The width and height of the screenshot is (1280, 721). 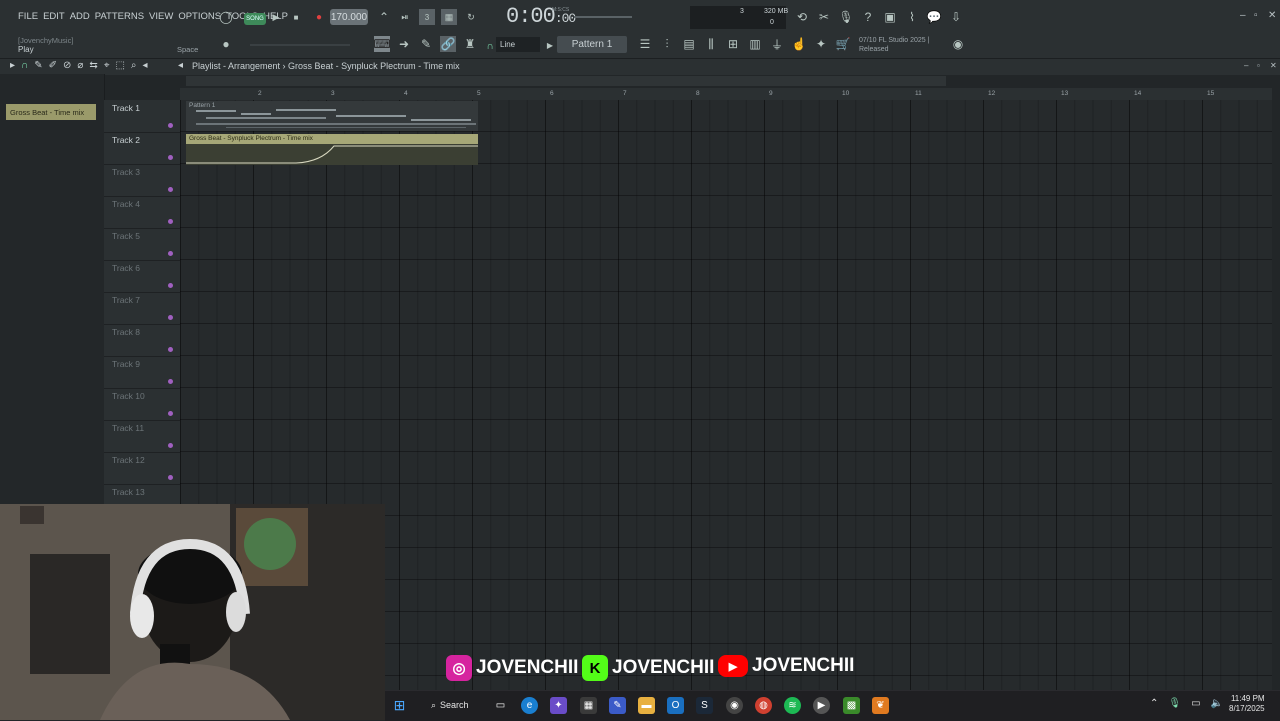 I want to click on playlist-close-icon: ✕, so click(x=1273, y=65).